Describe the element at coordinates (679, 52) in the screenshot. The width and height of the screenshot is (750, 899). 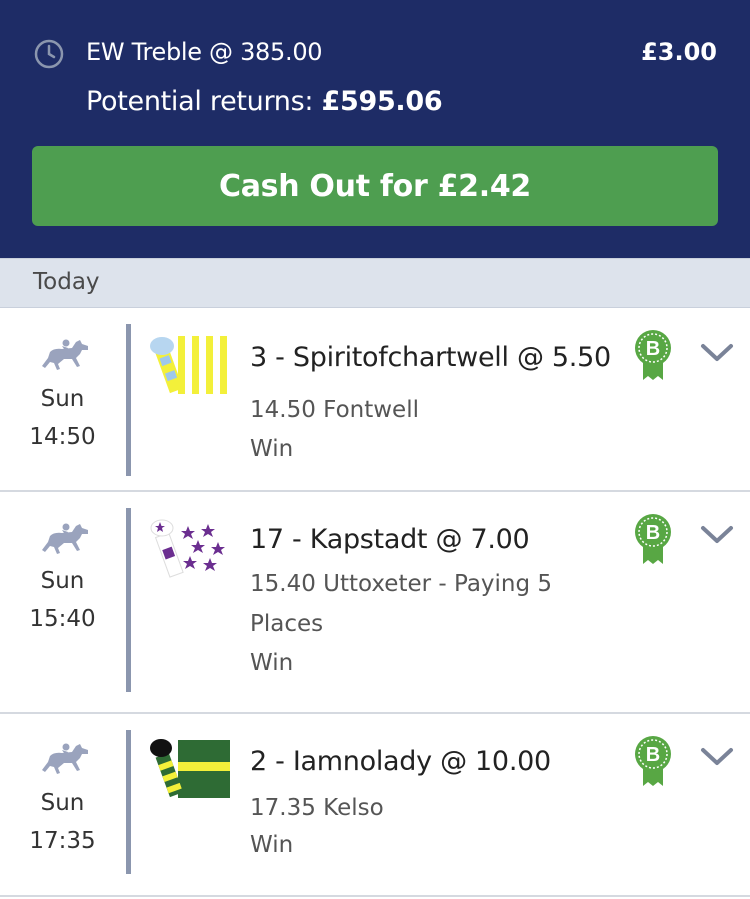
I see `bet-stake: £3.00` at that location.